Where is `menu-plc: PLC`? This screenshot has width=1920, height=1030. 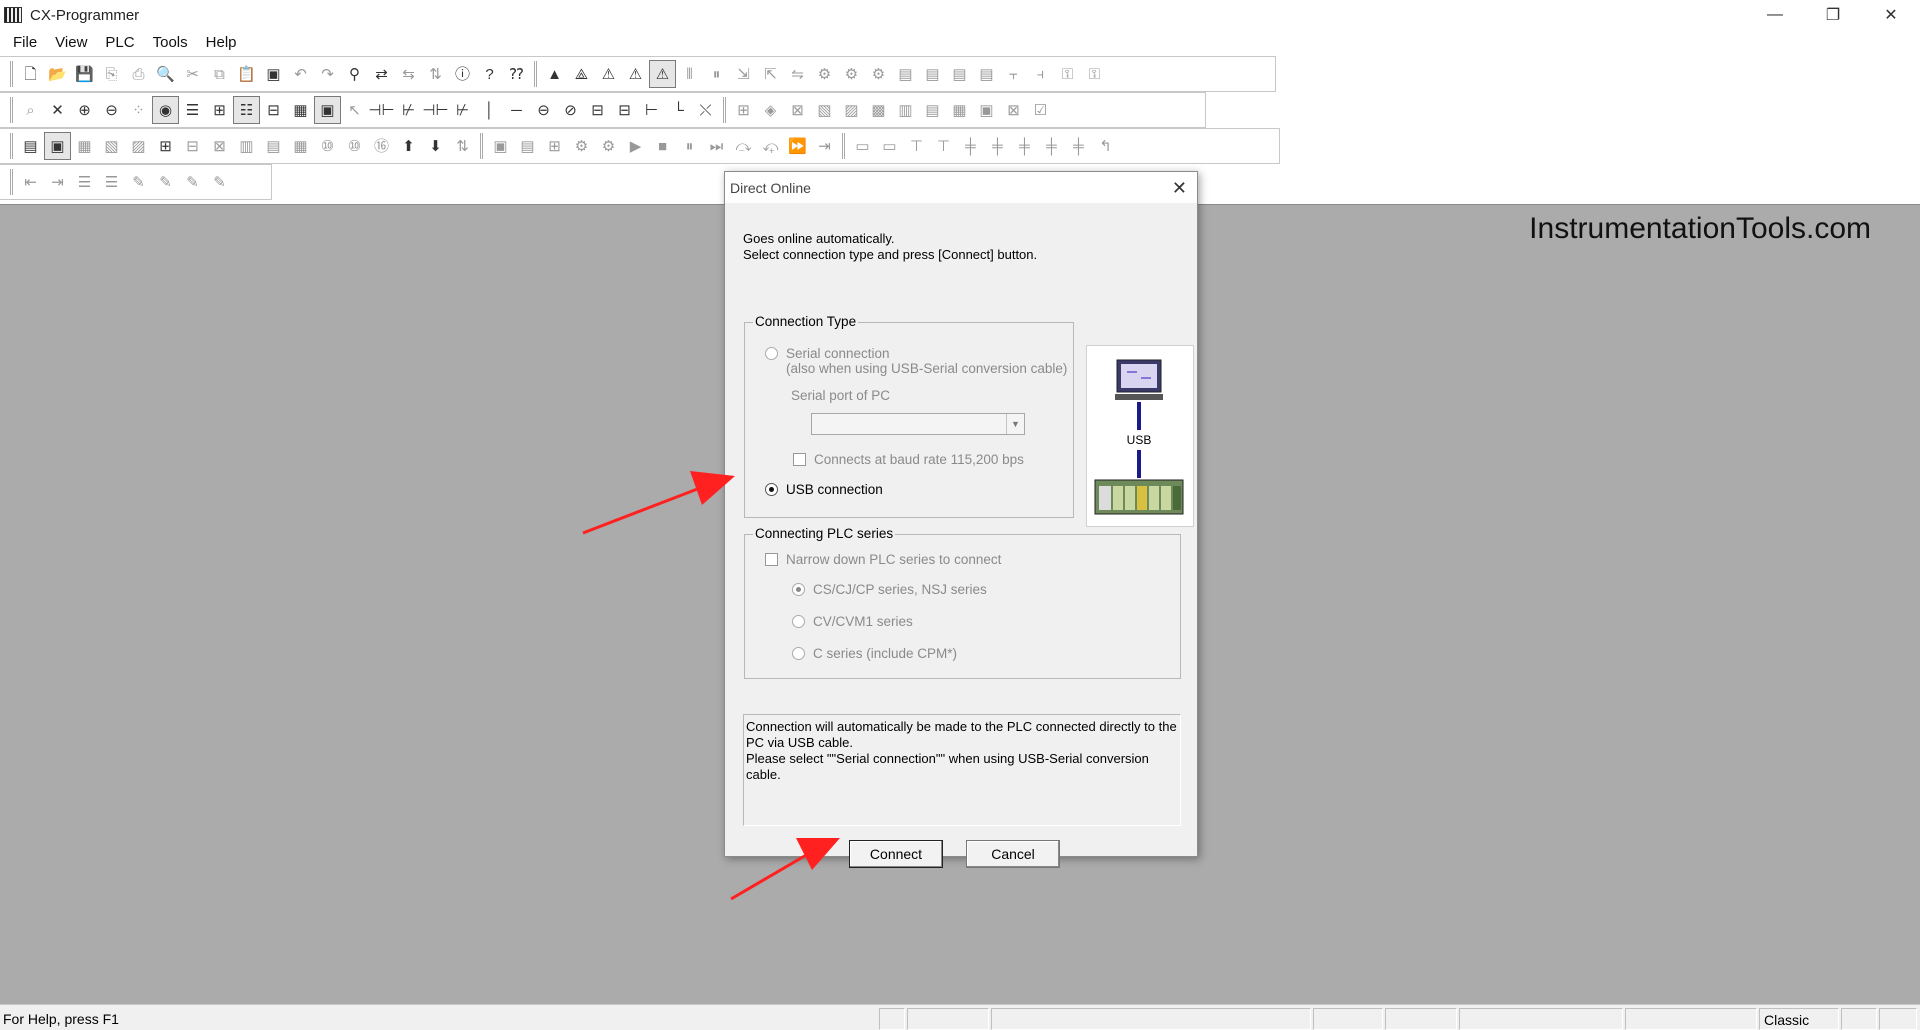
menu-plc: PLC is located at coordinates (119, 42).